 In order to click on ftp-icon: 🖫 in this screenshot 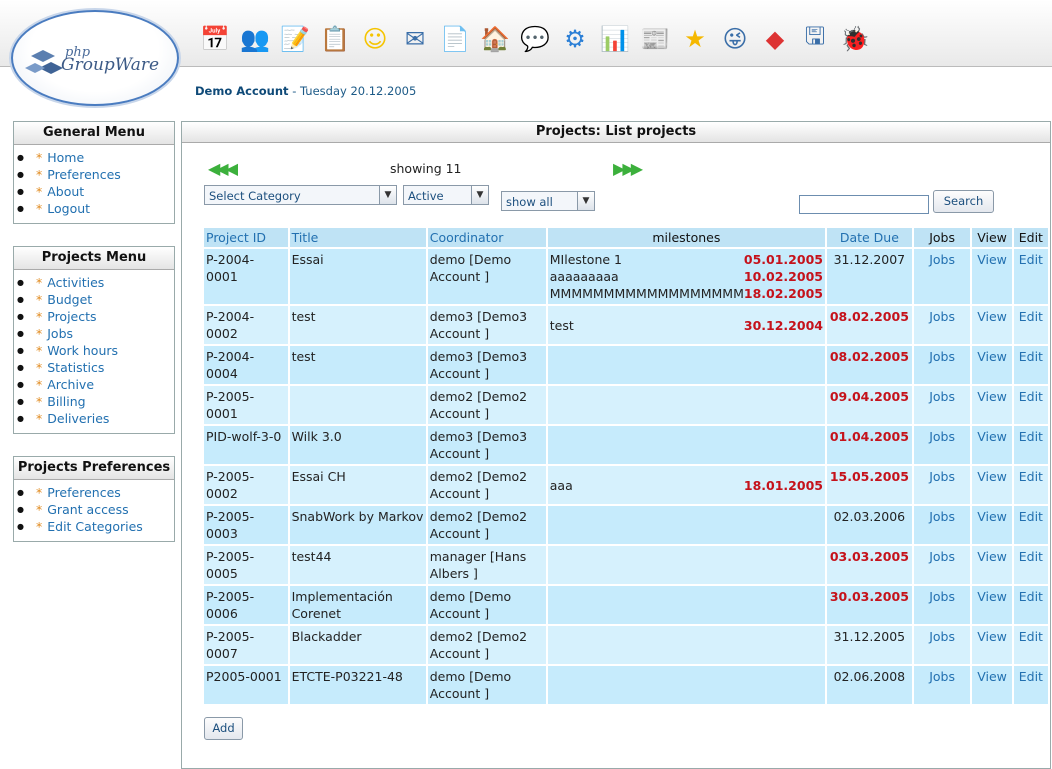, I will do `click(815, 39)`.